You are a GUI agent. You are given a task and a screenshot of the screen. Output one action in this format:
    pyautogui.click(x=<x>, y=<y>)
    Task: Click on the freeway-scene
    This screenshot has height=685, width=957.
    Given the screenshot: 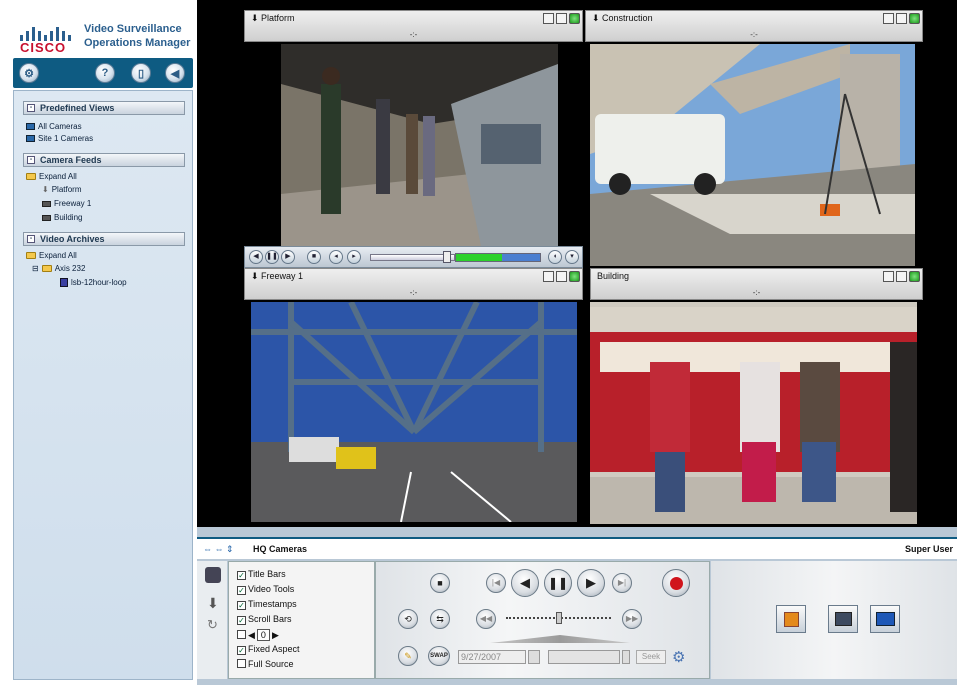 What is the action you would take?
    pyautogui.click(x=414, y=412)
    